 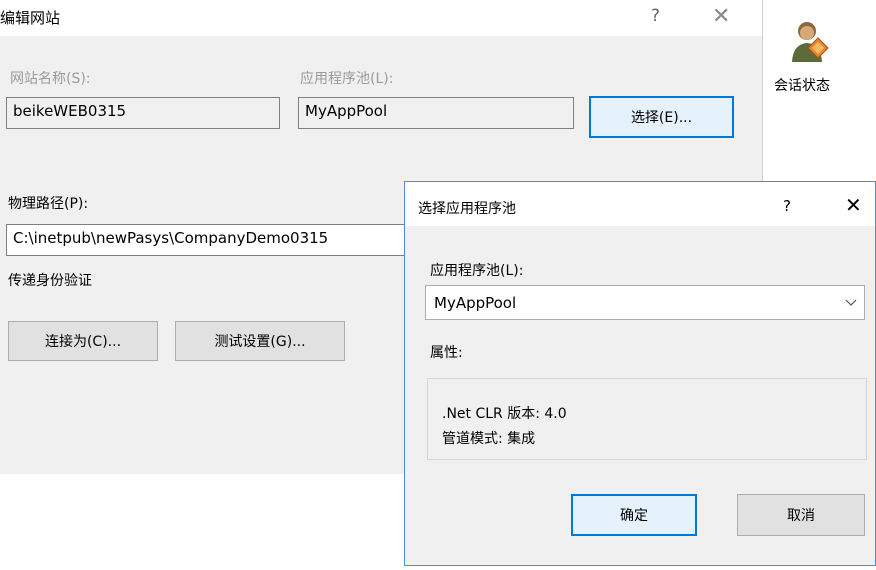 I want to click on site-name-label: 网站名称(S):, so click(x=50, y=79).